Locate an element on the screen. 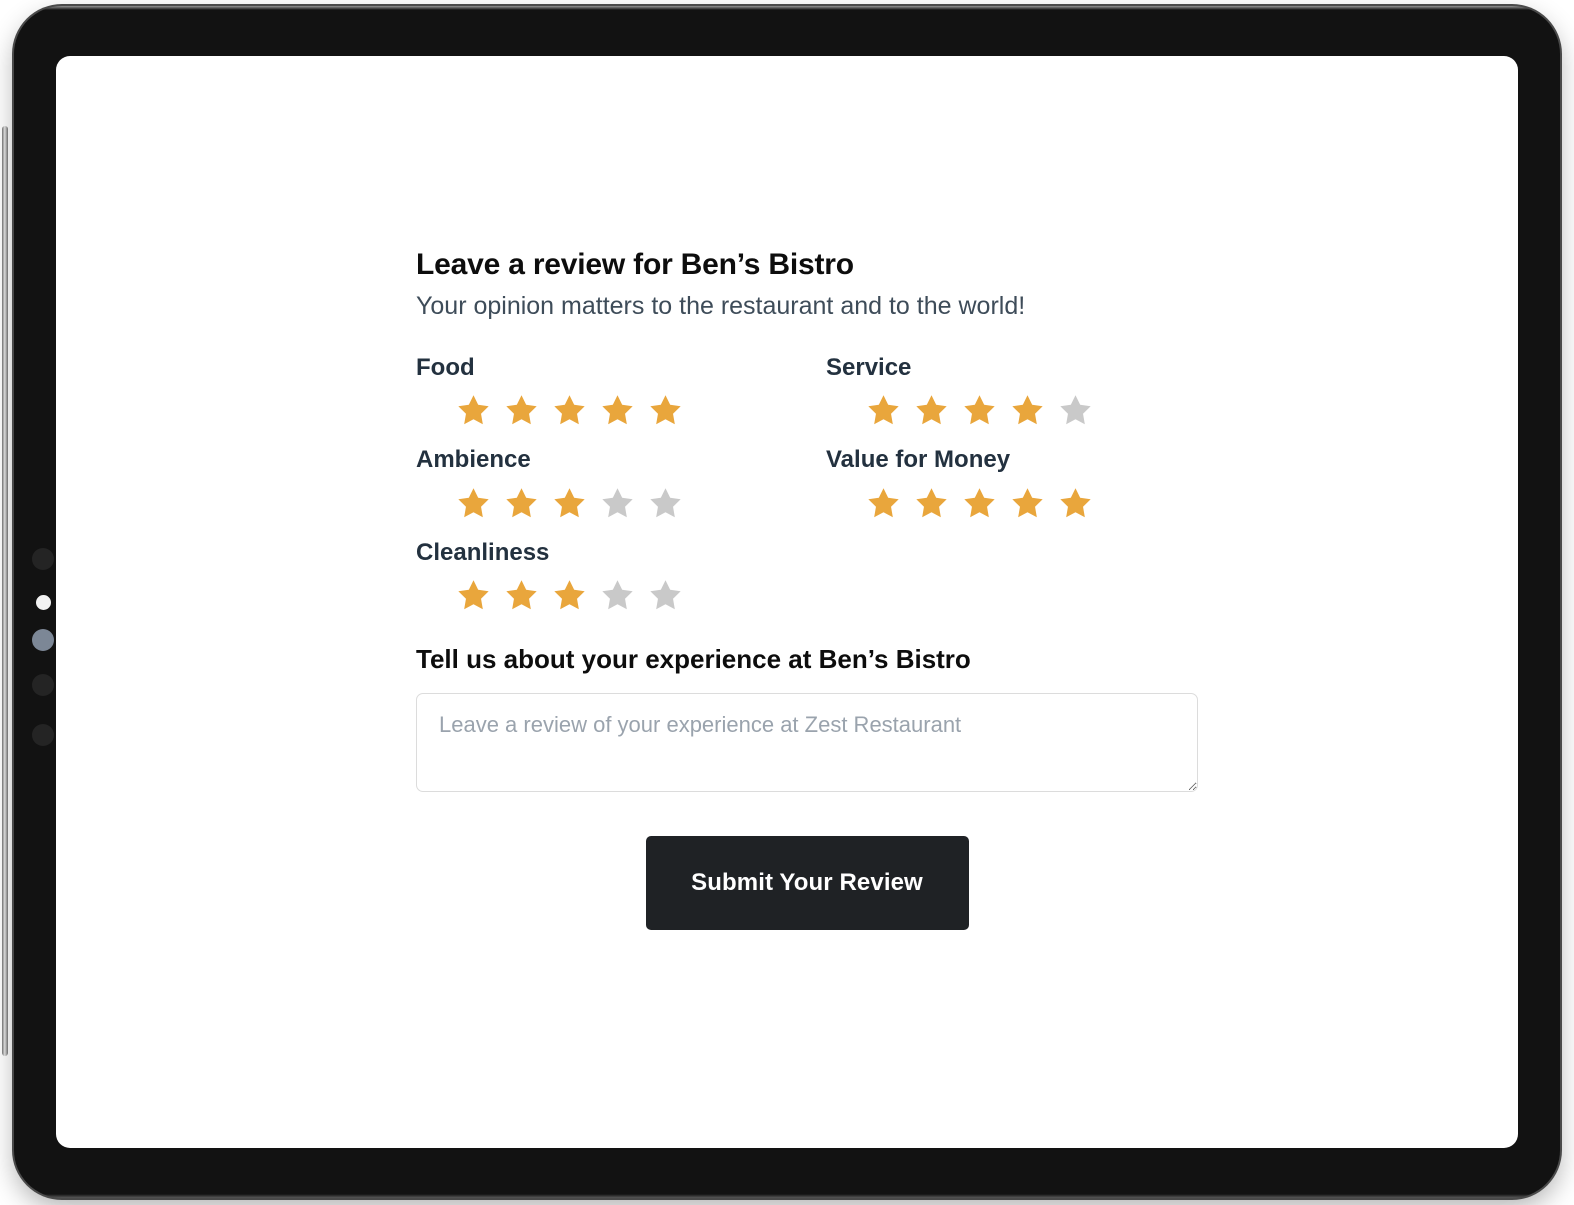  rating-block-food: Food is located at coordinates (621, 390).